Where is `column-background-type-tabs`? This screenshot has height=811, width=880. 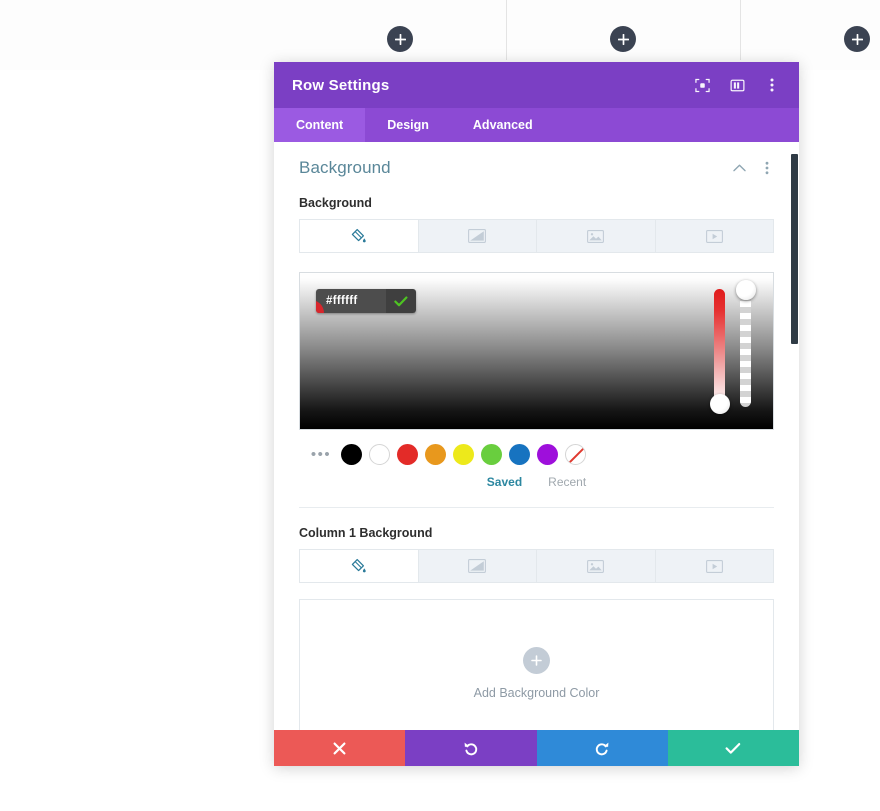 column-background-type-tabs is located at coordinates (536, 566).